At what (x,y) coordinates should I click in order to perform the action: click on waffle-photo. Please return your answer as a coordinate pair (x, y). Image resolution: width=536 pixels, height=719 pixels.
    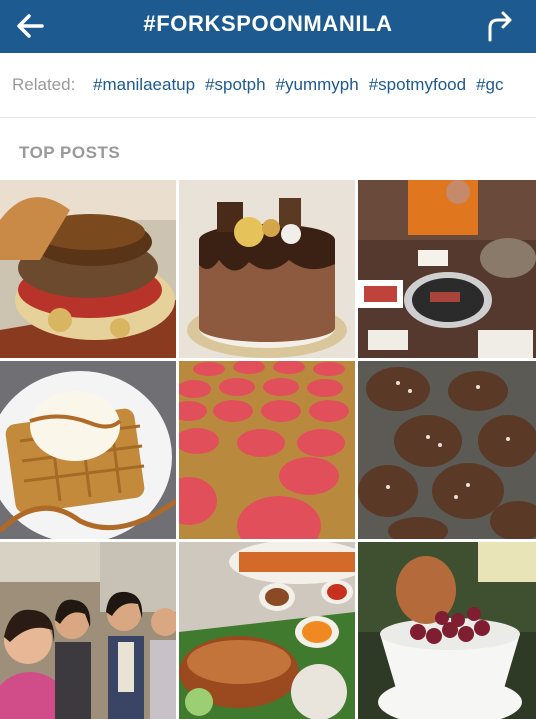
    Looking at the image, I should click on (88, 450).